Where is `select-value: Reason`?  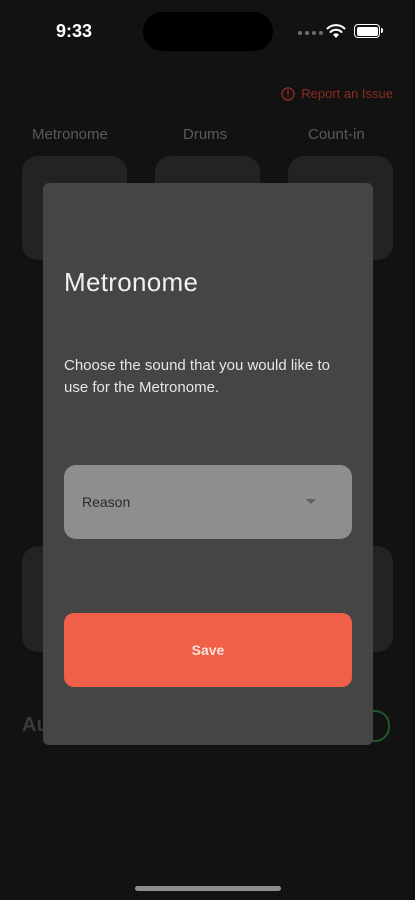 select-value: Reason is located at coordinates (106, 502).